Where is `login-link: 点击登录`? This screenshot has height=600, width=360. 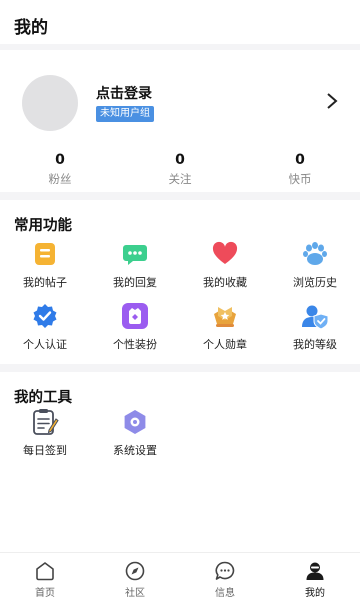 login-link: 点击登录 is located at coordinates (124, 93).